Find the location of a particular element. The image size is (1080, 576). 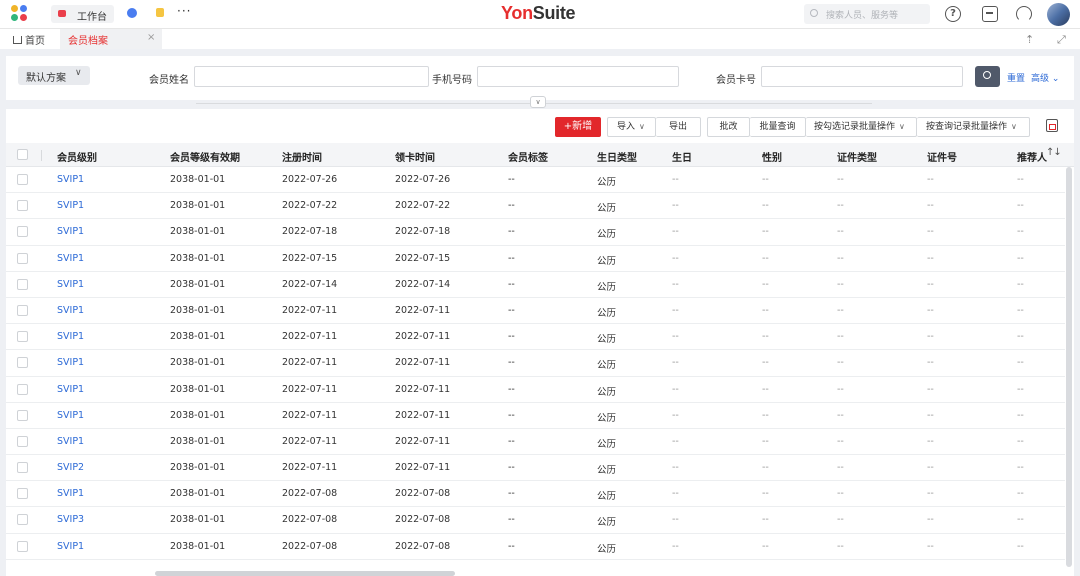

batch-query-button: 批量查询 is located at coordinates (778, 127).